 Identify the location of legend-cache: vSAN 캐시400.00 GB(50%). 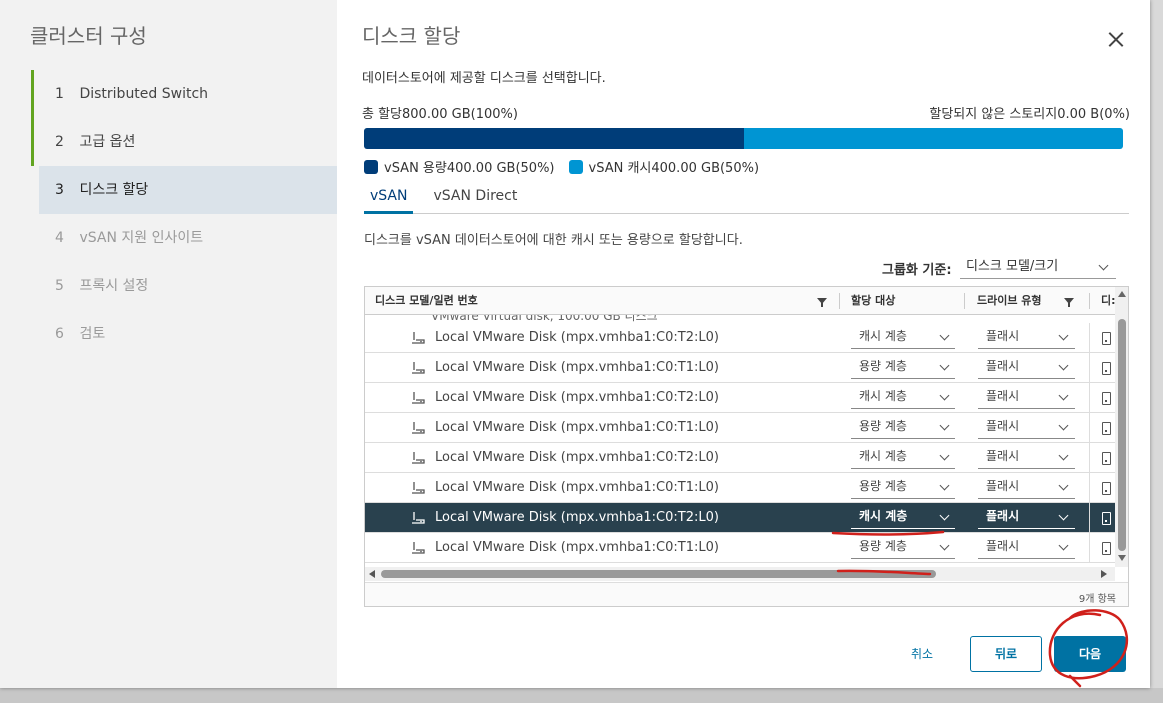
(664, 166).